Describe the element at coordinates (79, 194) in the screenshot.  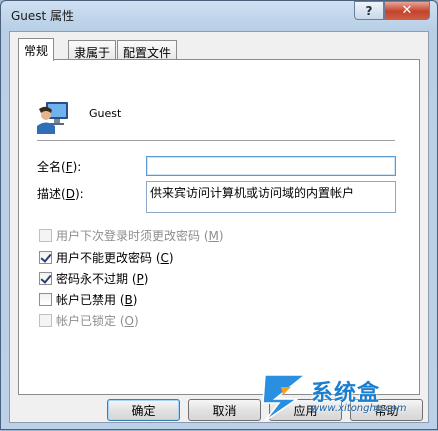
I see `description-label-end: ):` at that location.